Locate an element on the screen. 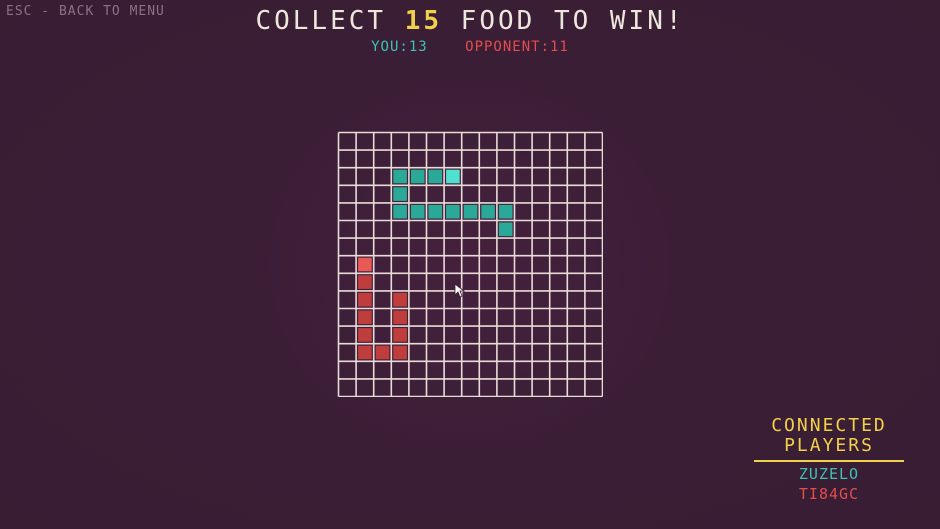 This screenshot has width=940, height=529. connected-players-panel: CONNECTED PLAYERS ZUZELO TI84GC is located at coordinates (829, 459).